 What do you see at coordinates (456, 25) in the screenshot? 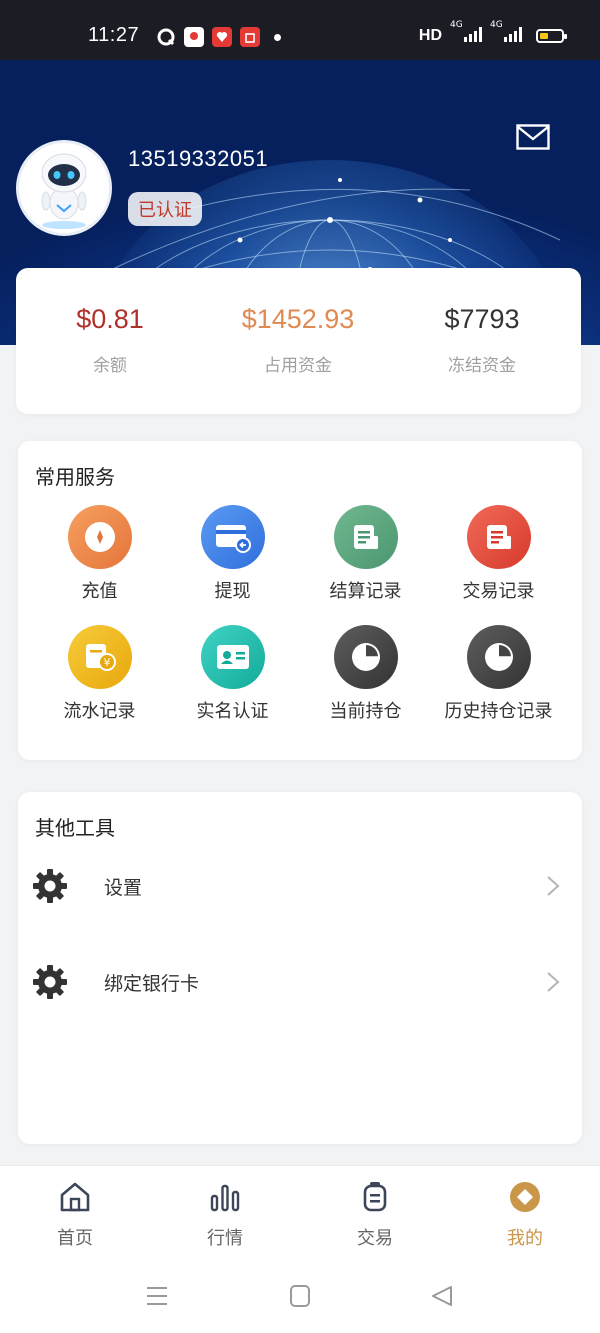
I see `signal-1-label: 4G` at bounding box center [456, 25].